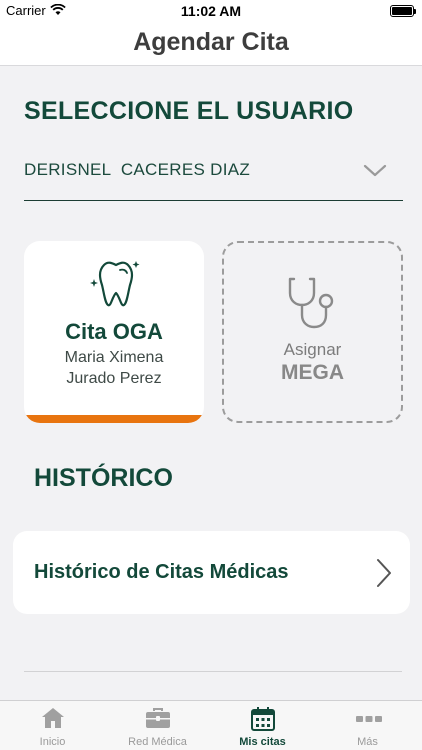  What do you see at coordinates (367, 742) in the screenshot?
I see `tab-label-mas: Más` at bounding box center [367, 742].